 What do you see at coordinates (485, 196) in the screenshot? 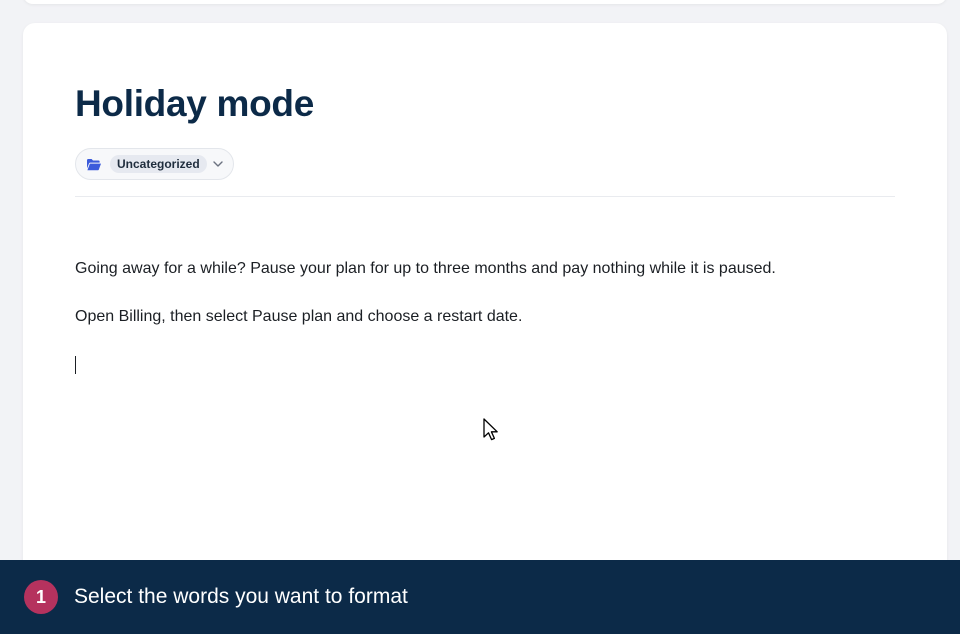
I see `title-divider` at bounding box center [485, 196].